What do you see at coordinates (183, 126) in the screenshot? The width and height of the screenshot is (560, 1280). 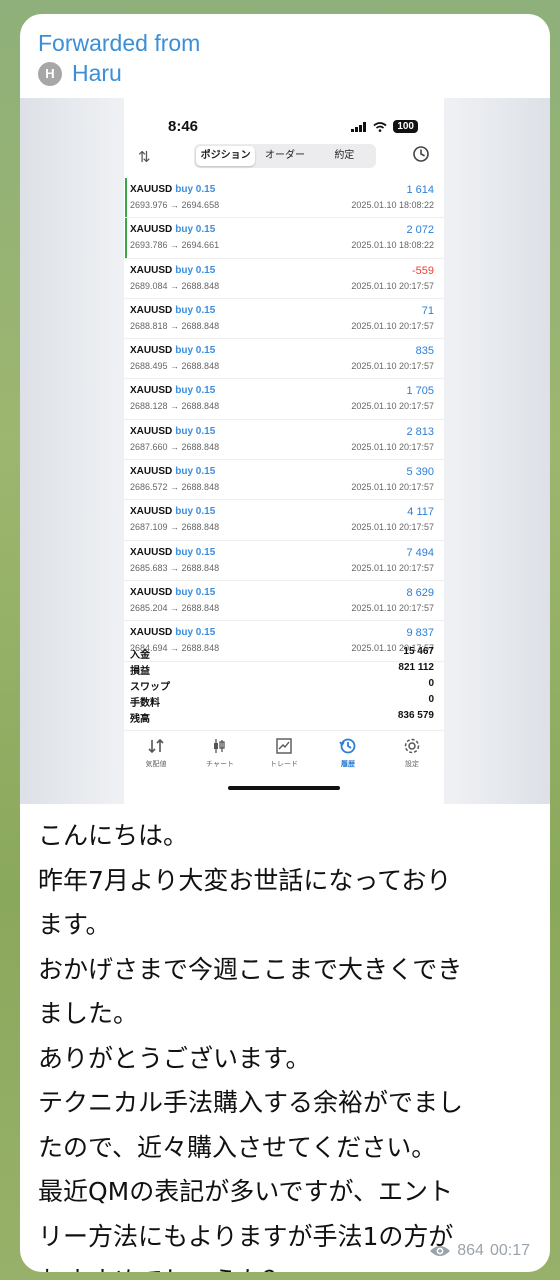 I see `status-time: 8:46` at bounding box center [183, 126].